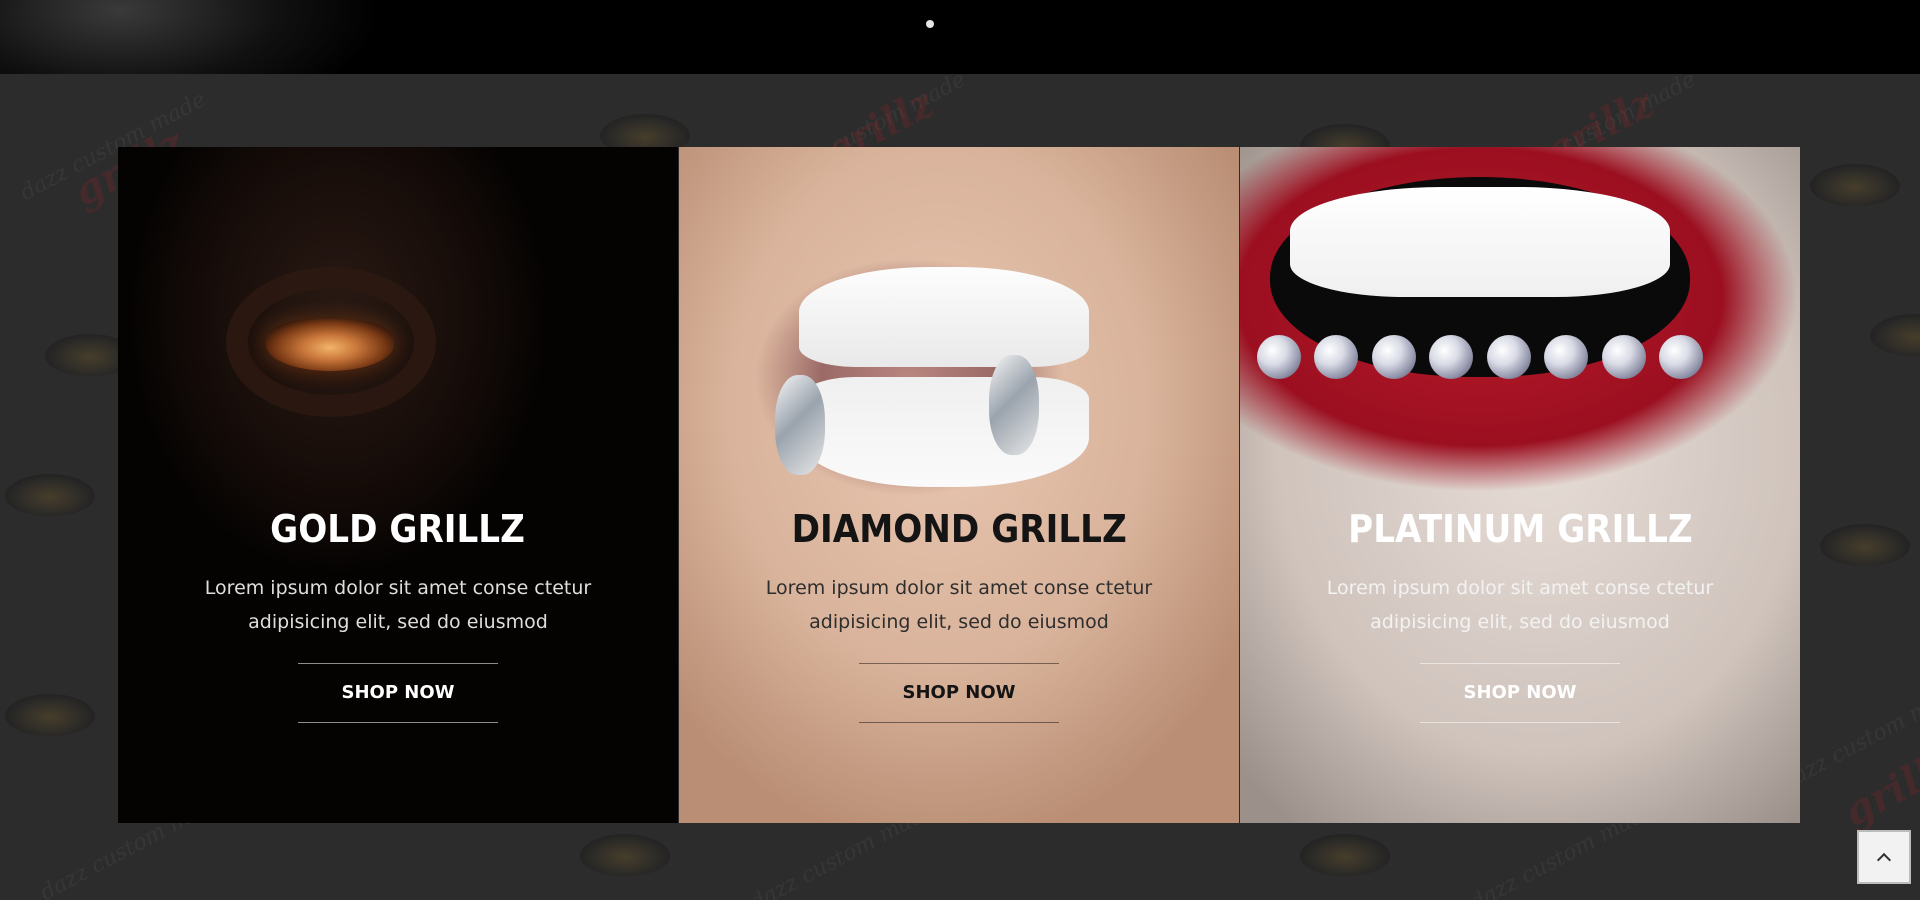  What do you see at coordinates (960, 37) in the screenshot?
I see `hero-slider` at bounding box center [960, 37].